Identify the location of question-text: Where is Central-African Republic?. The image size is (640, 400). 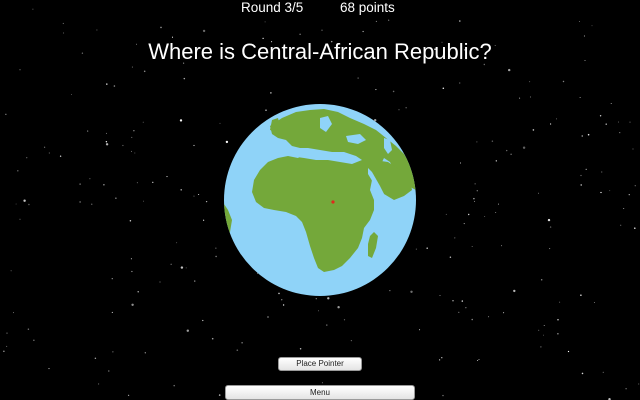
(320, 51).